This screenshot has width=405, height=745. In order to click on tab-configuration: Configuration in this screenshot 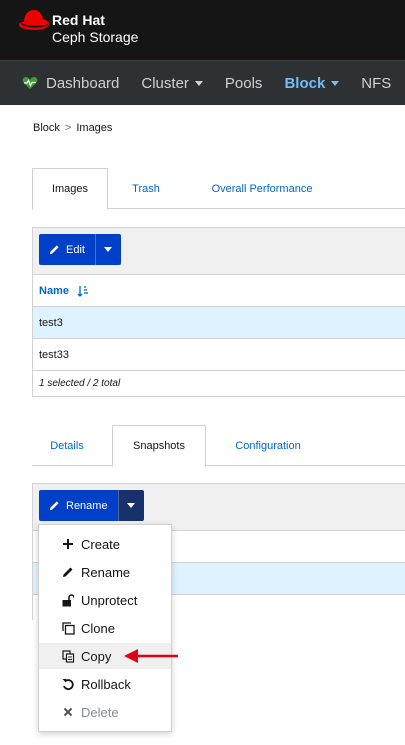, I will do `click(268, 446)`.